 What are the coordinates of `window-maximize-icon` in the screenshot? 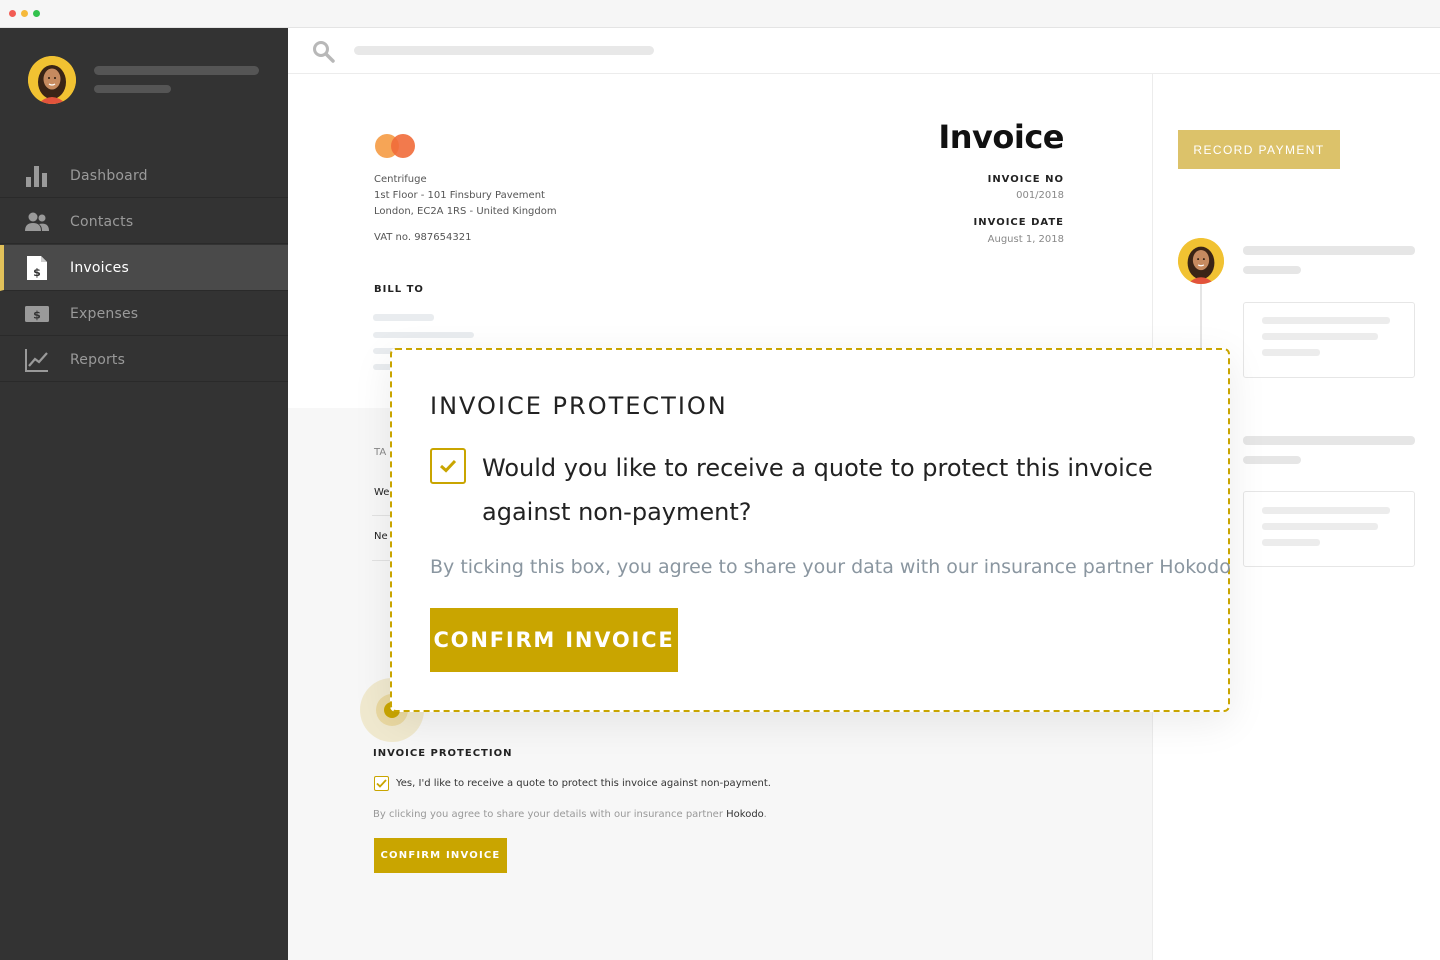 It's located at (36, 13).